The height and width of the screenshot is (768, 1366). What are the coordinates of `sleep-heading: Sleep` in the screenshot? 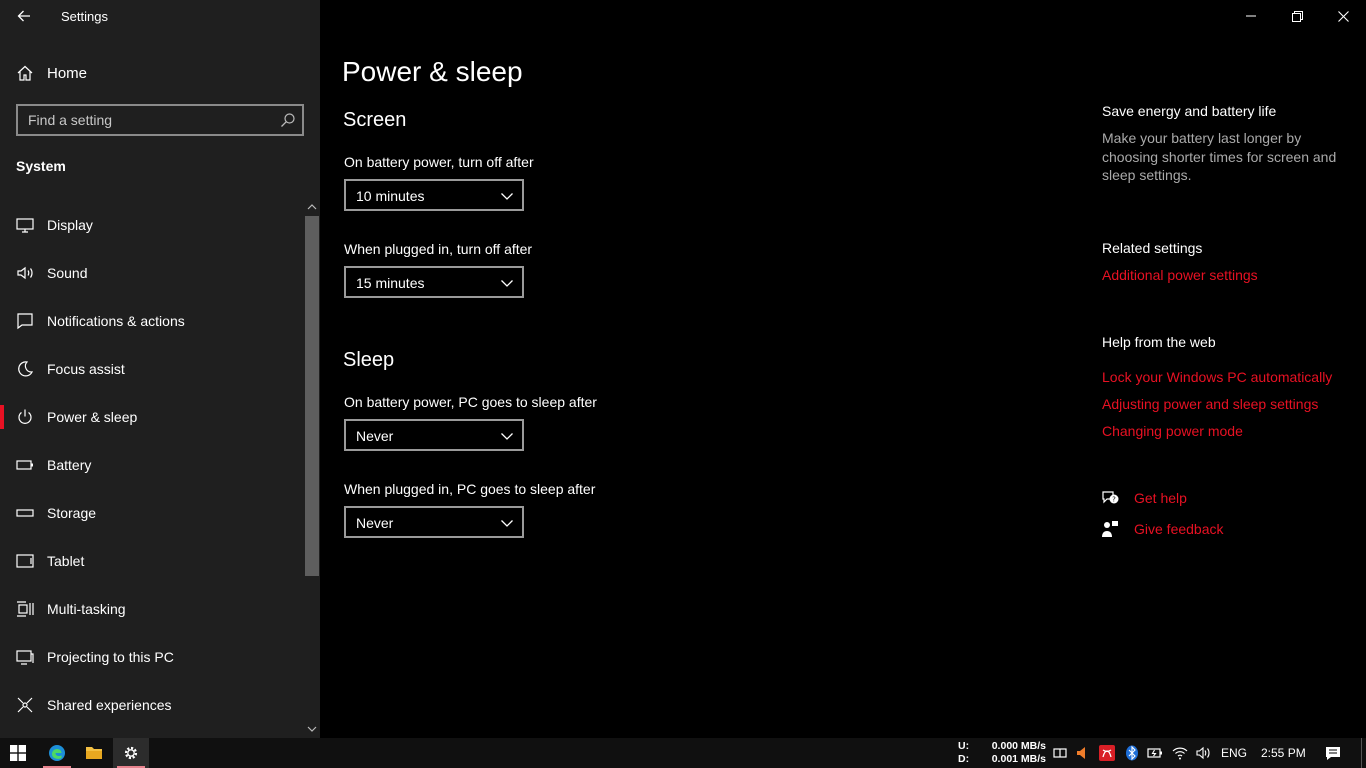 It's located at (369, 360).